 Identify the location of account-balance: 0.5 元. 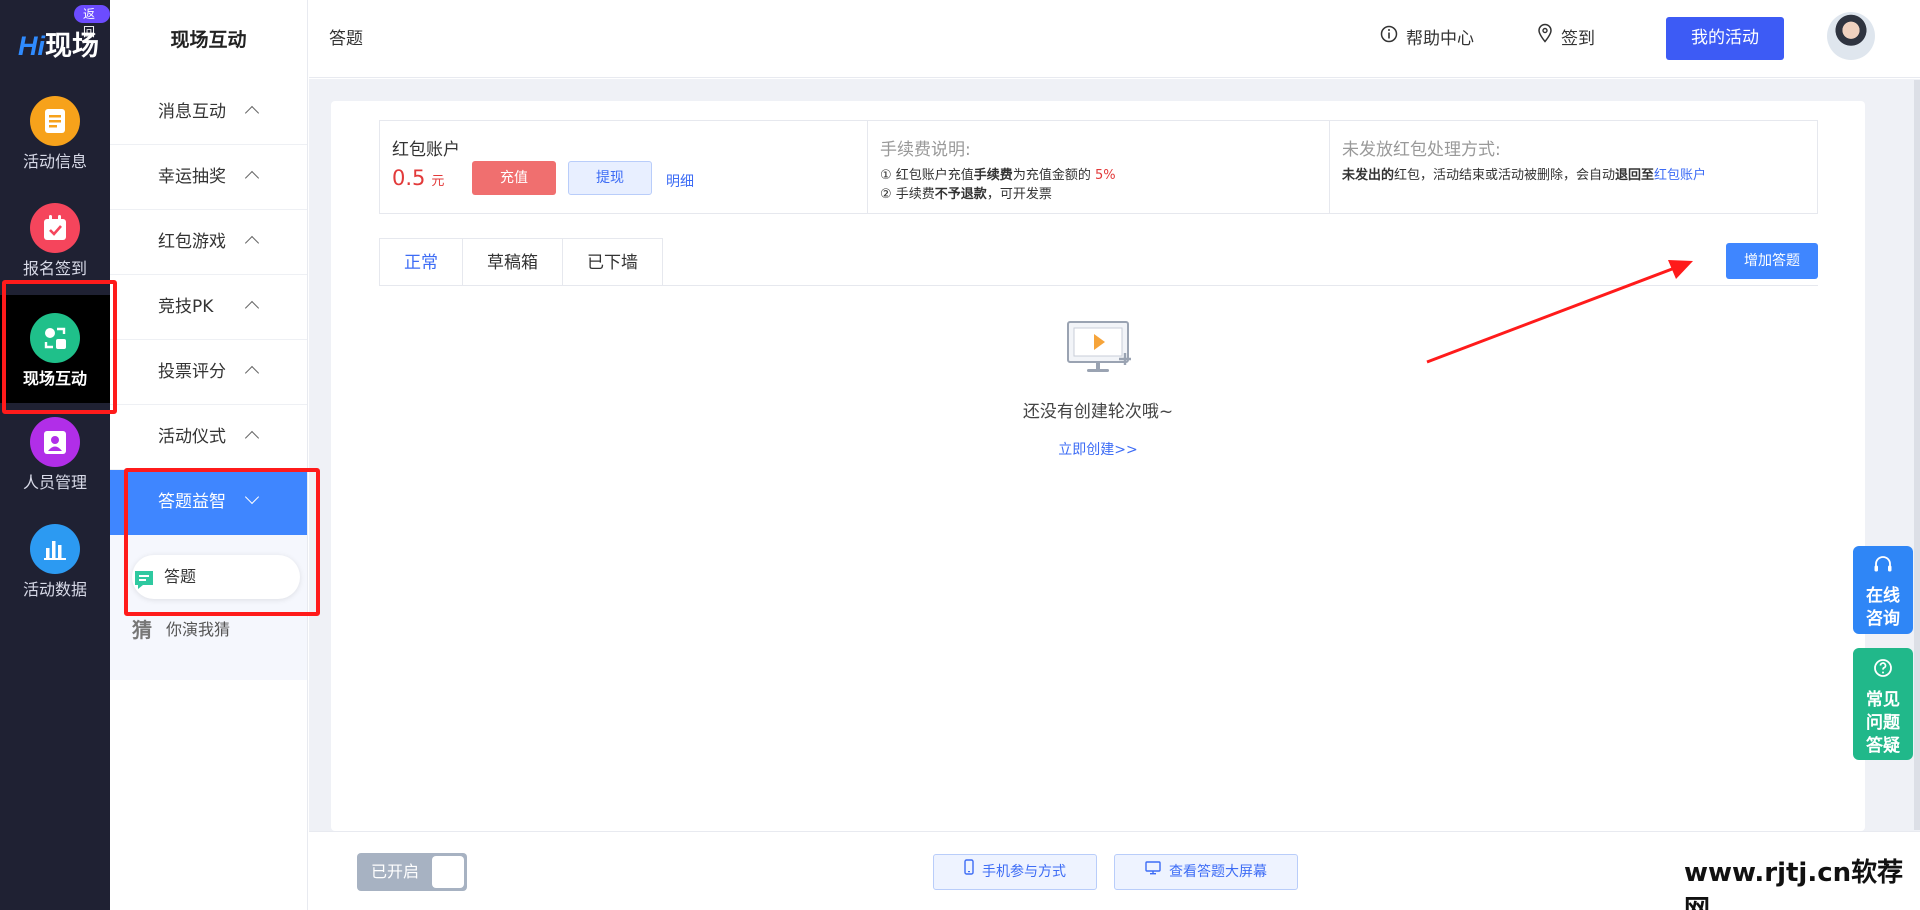
(418, 178).